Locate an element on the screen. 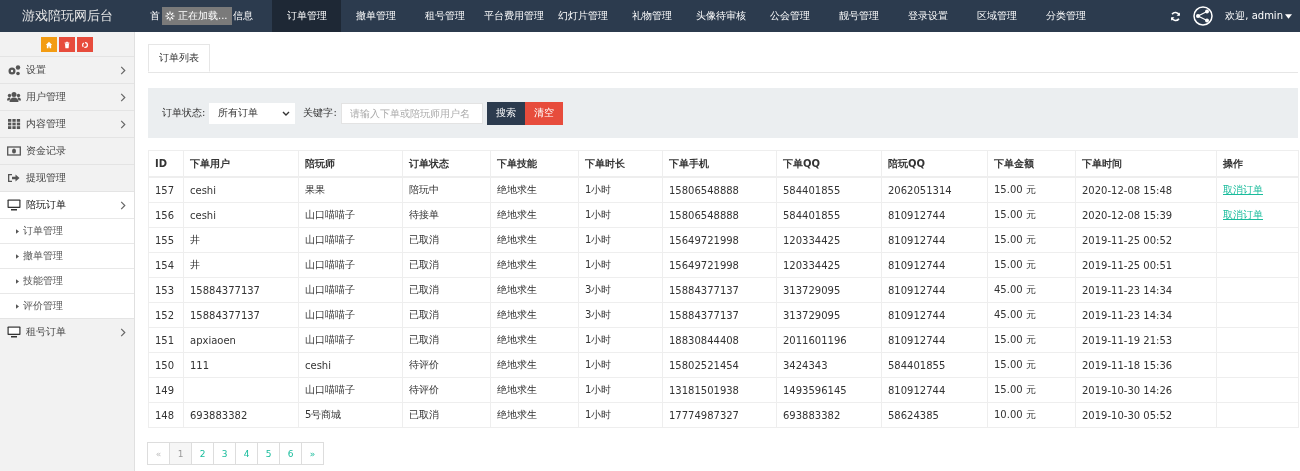  sidebar-subitem: 撤单管理 is located at coordinates (67, 255).